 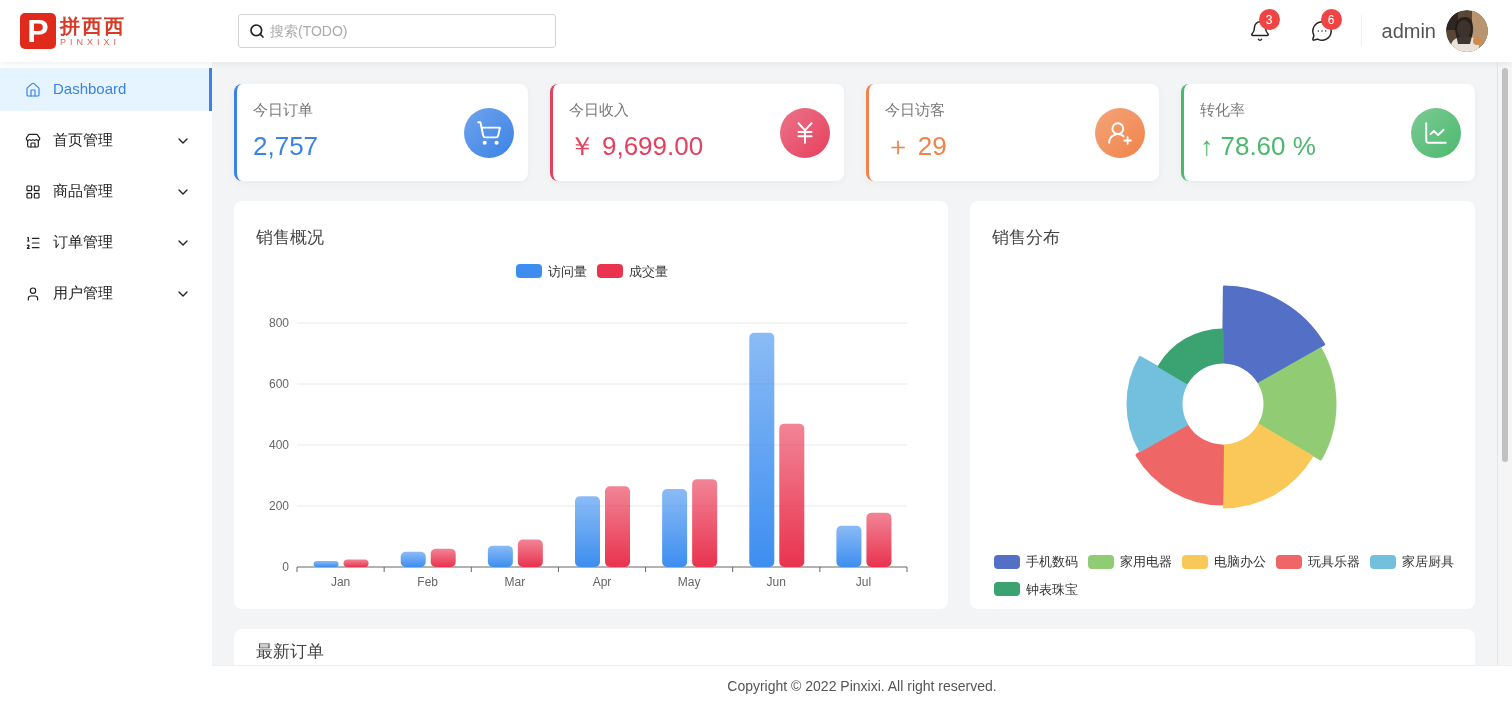 What do you see at coordinates (257, 31) in the screenshot?
I see `search-icon` at bounding box center [257, 31].